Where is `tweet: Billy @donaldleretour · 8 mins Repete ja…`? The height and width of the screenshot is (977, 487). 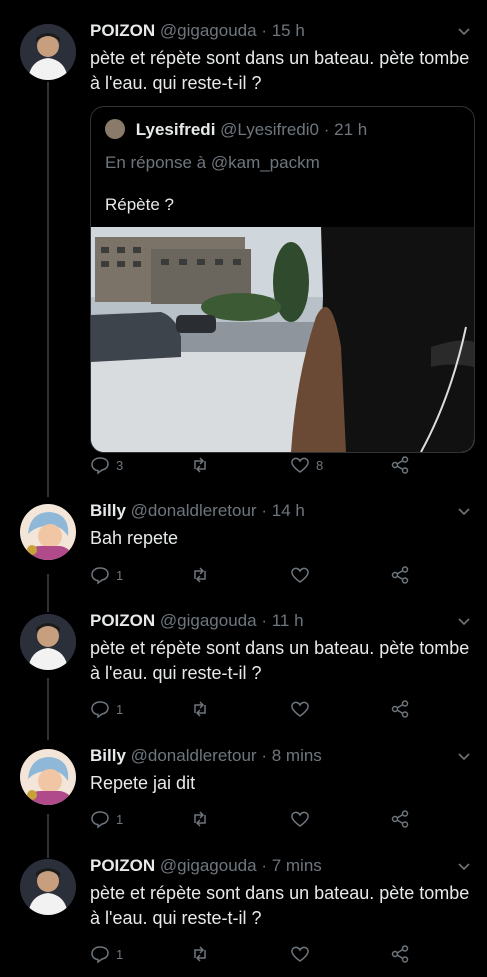 tweet: Billy @donaldleretour · 8 mins Repete ja… is located at coordinates (243, 790).